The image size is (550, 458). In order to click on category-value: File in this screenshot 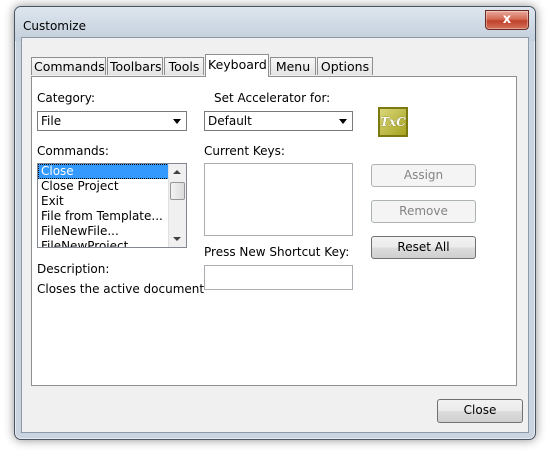, I will do `click(51, 121)`.